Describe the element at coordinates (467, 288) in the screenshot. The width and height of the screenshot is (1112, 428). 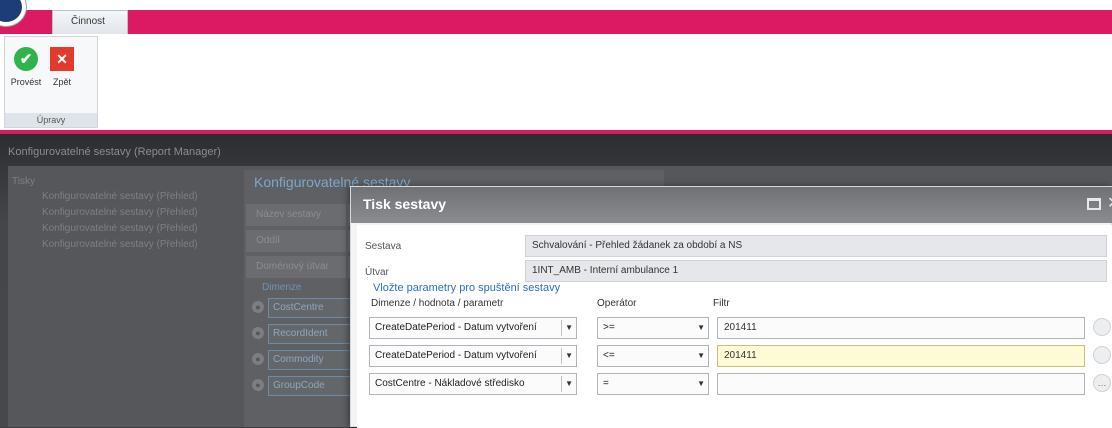
I see `params-heading: Vložte parametry pro spuštění sestavy` at that location.